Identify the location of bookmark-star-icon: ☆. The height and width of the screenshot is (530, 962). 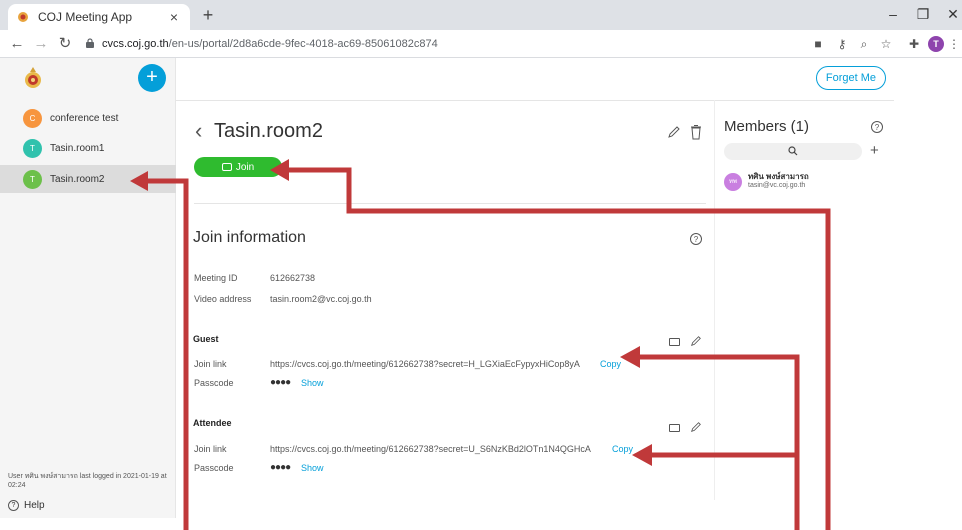
(886, 44).